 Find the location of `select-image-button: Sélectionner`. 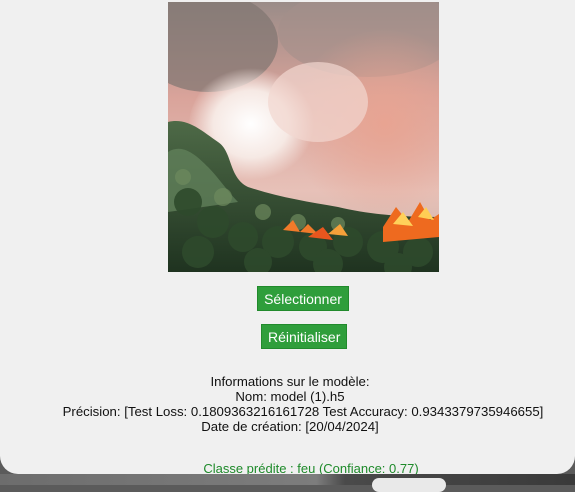

select-image-button: Sélectionner is located at coordinates (303, 298).